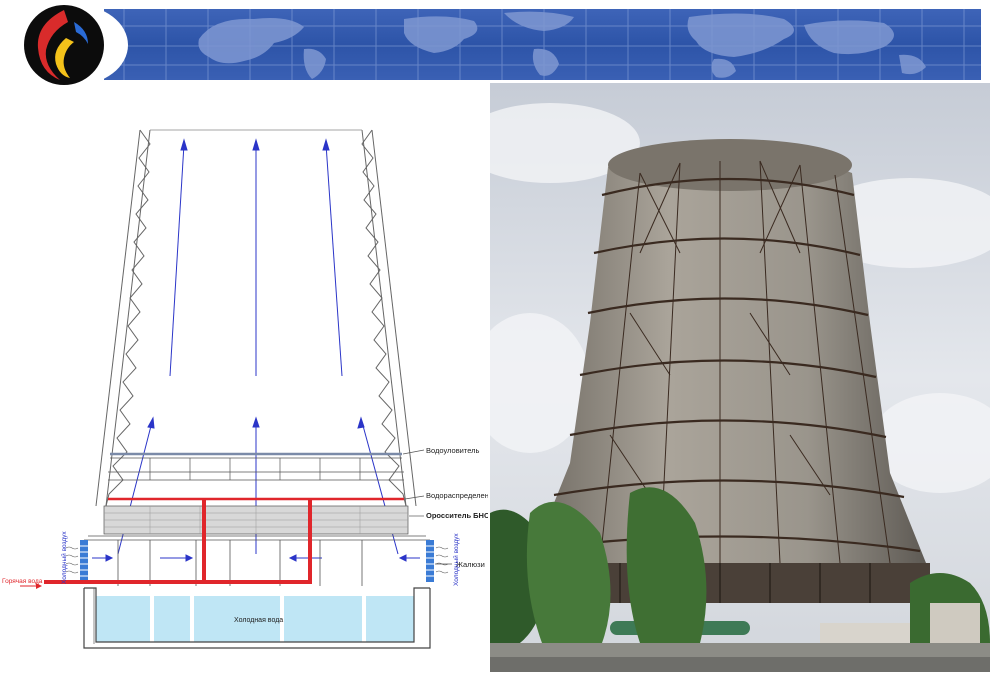  Describe the element at coordinates (84, 561) in the screenshot. I see `louvers-left` at that location.